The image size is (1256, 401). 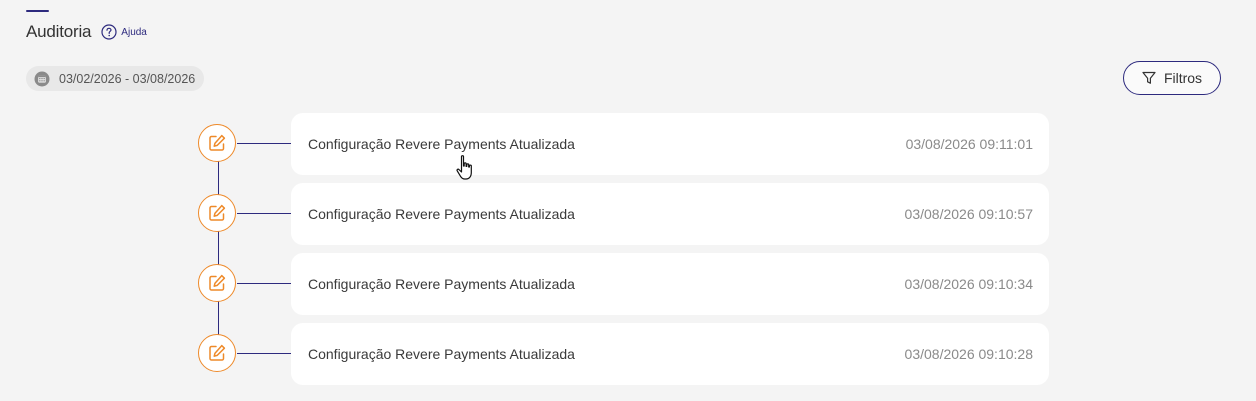 What do you see at coordinates (134, 32) in the screenshot?
I see `help-label: Ajuda` at bounding box center [134, 32].